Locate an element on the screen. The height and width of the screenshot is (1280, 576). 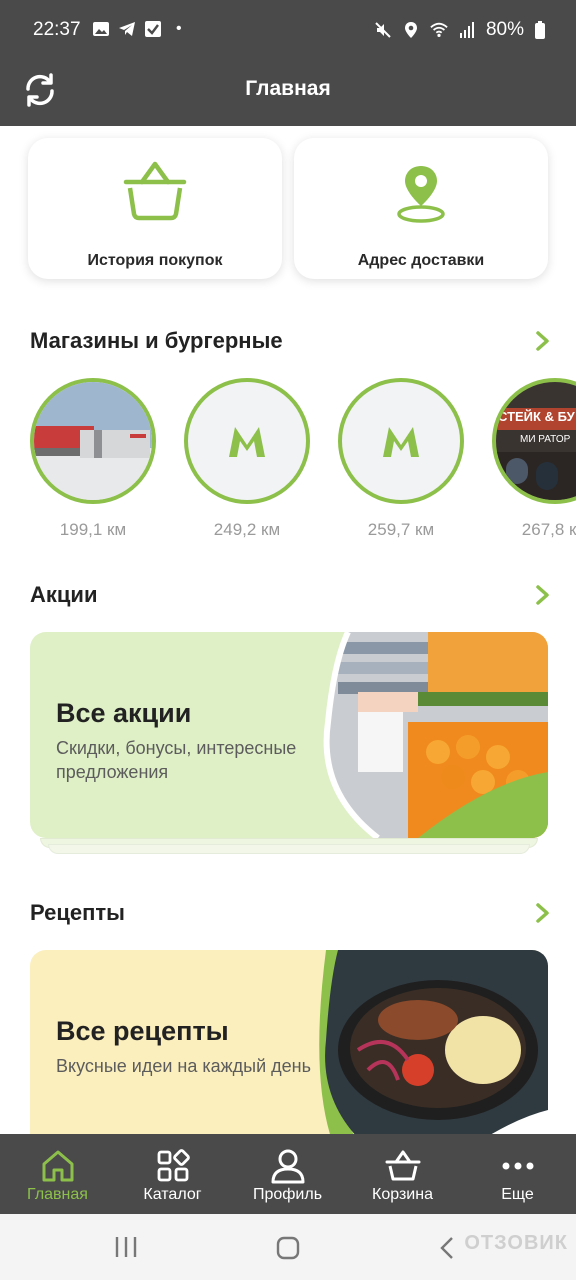
nav-cart: Корзина is located at coordinates (402, 1174).